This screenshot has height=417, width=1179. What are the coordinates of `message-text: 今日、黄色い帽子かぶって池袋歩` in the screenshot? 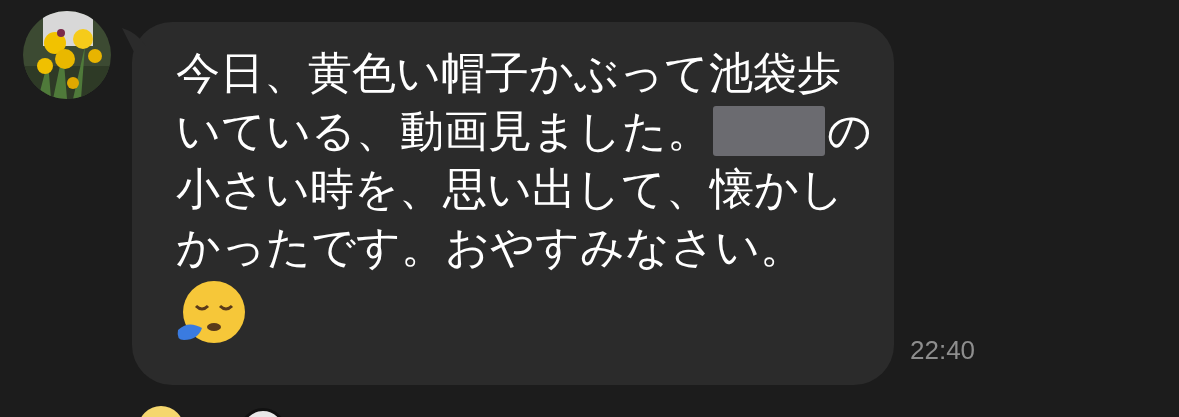 It's located at (508, 73).